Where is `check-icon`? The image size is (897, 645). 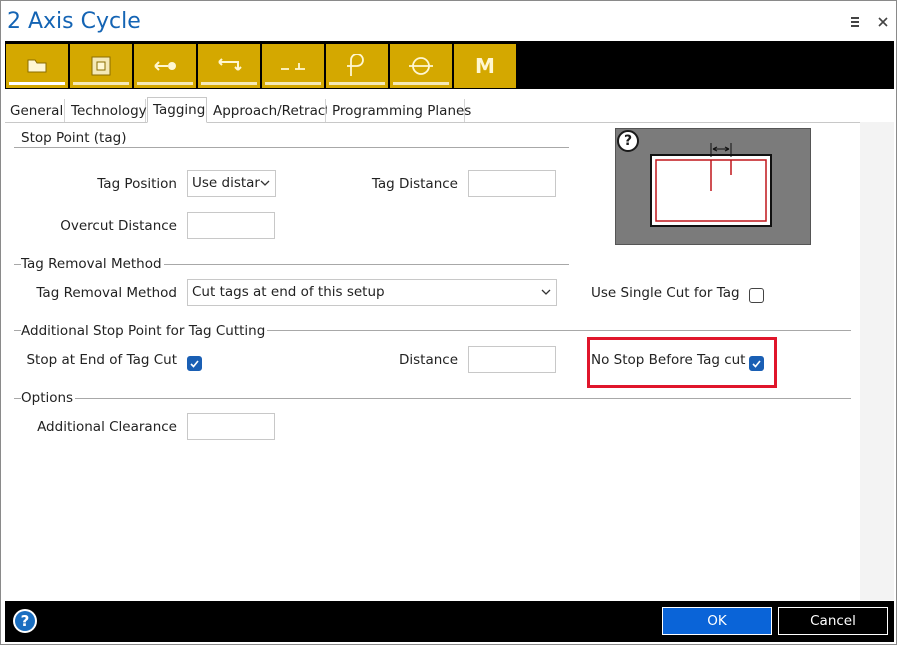
check-icon is located at coordinates (194, 364).